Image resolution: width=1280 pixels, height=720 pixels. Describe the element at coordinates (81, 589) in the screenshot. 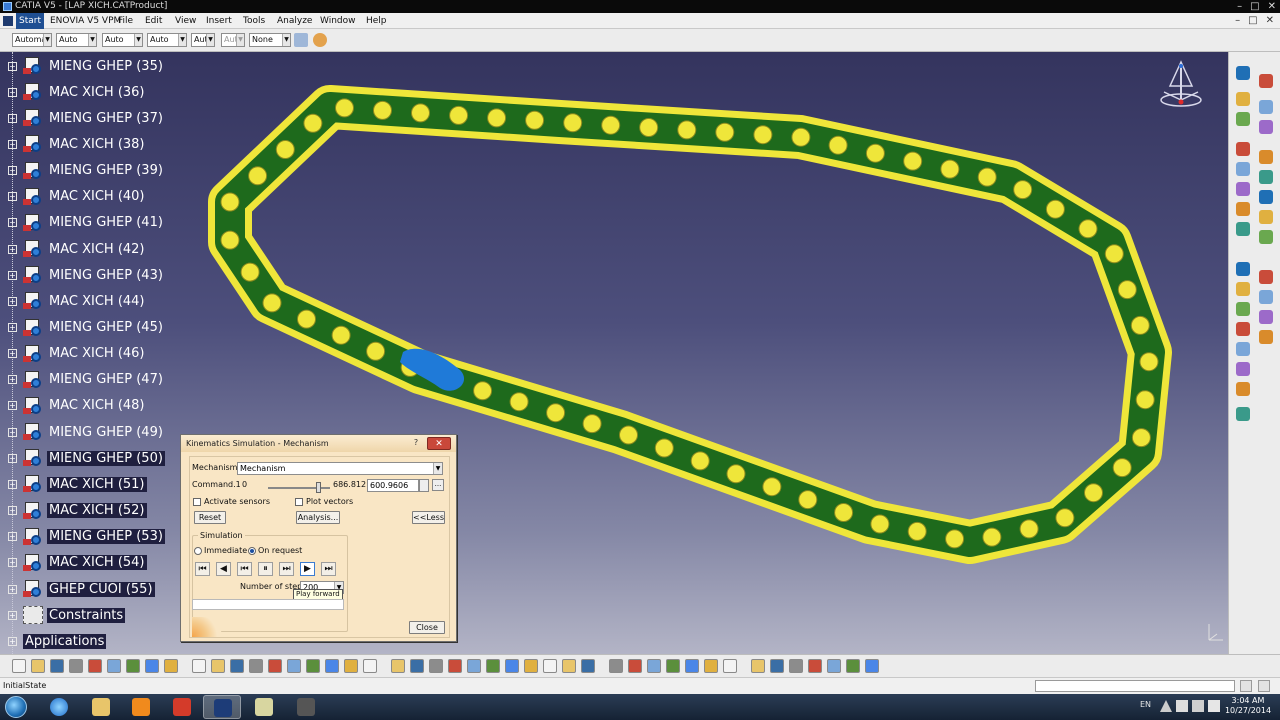

I see `tree-node: + GHEP CUOI (55)` at that location.